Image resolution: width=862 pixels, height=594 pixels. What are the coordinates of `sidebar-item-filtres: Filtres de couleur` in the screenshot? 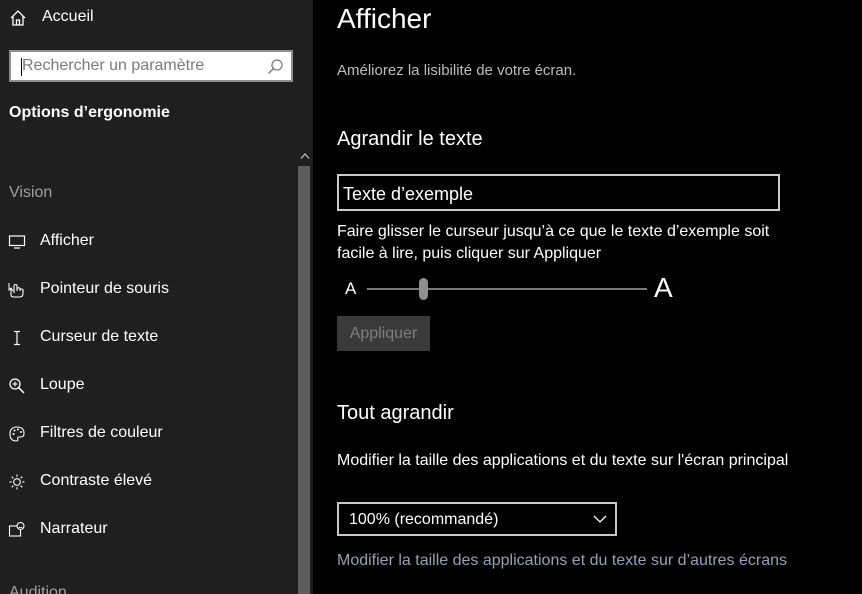 It's located at (148, 433).